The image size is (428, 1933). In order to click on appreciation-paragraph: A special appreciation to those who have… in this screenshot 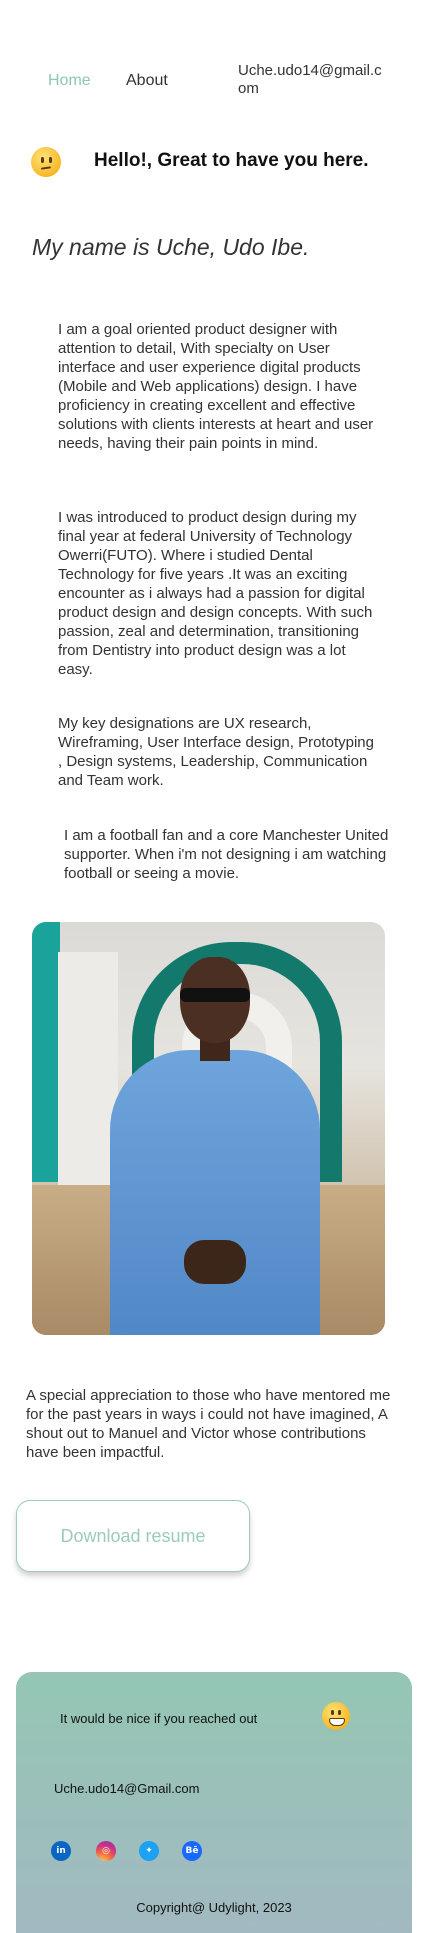, I will do `click(208, 1424)`.